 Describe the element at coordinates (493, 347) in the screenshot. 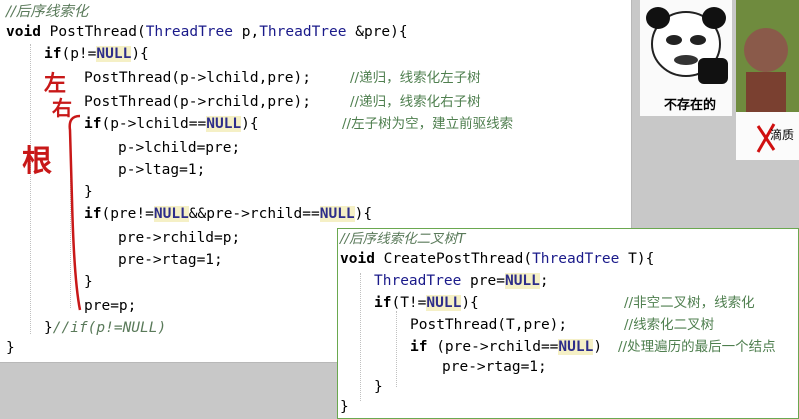

I see `code-fragment: (pre->rchild==` at that location.